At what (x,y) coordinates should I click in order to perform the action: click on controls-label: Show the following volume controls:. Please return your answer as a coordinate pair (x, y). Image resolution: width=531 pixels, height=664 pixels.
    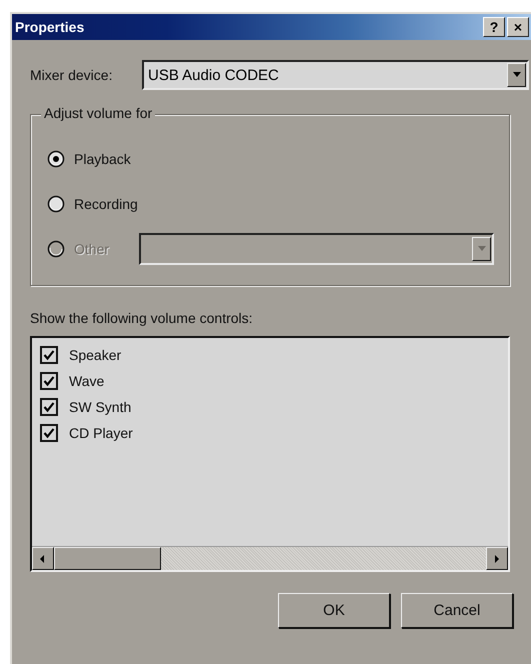
    Looking at the image, I should click on (141, 318).